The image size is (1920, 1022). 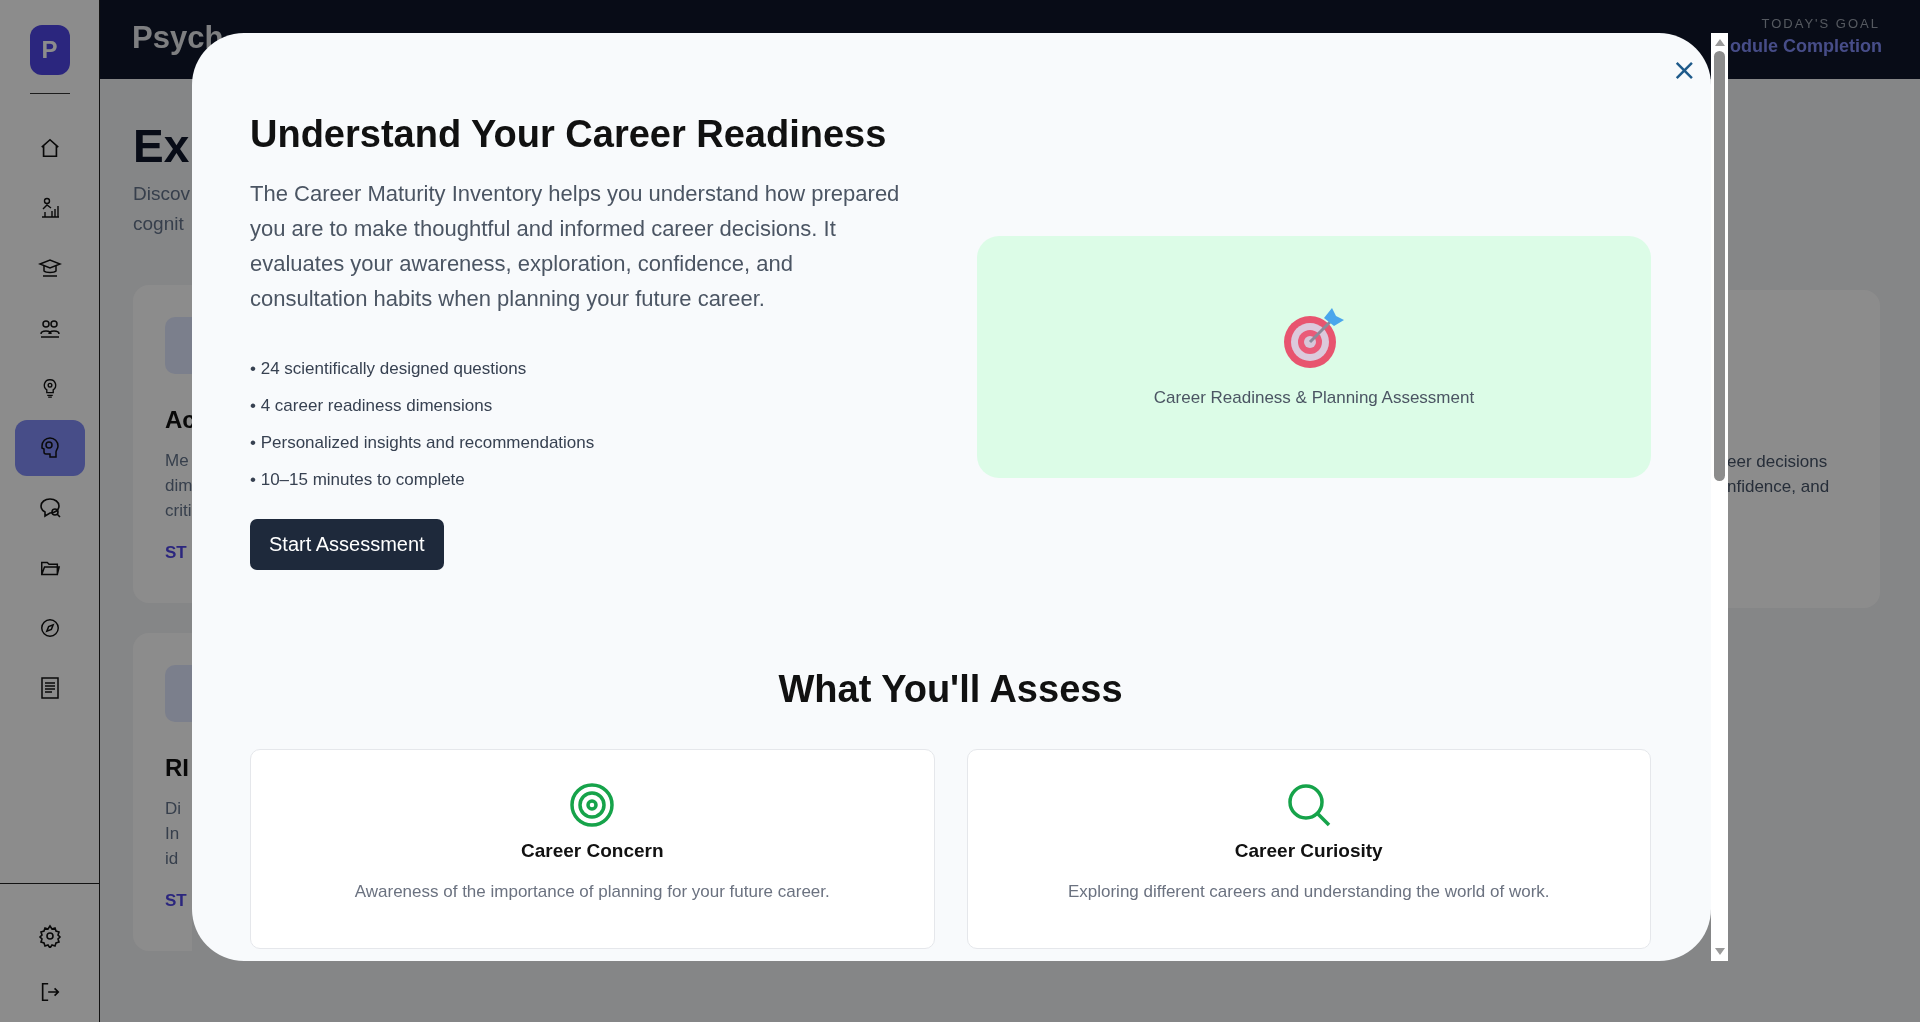 What do you see at coordinates (1308, 851) in the screenshot?
I see `dimension-title: Career Curiosity` at bounding box center [1308, 851].